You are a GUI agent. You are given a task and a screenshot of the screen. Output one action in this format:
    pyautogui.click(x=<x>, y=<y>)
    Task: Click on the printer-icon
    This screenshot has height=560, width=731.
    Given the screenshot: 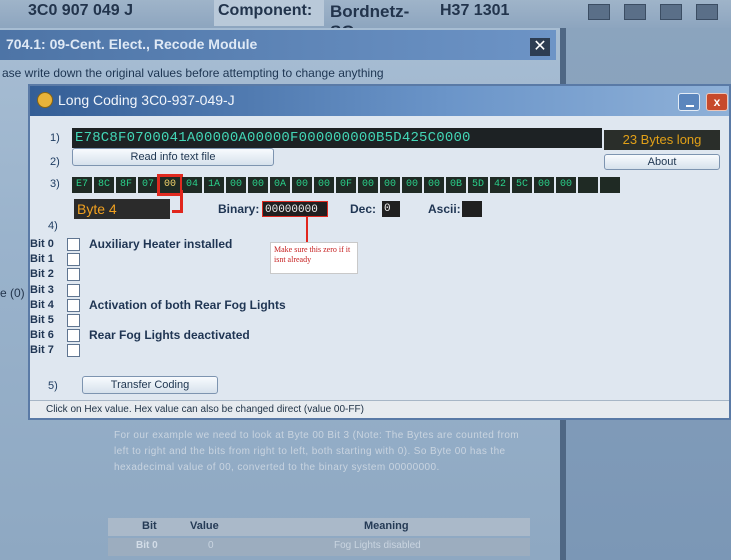 What is the action you would take?
    pyautogui.click(x=707, y=12)
    